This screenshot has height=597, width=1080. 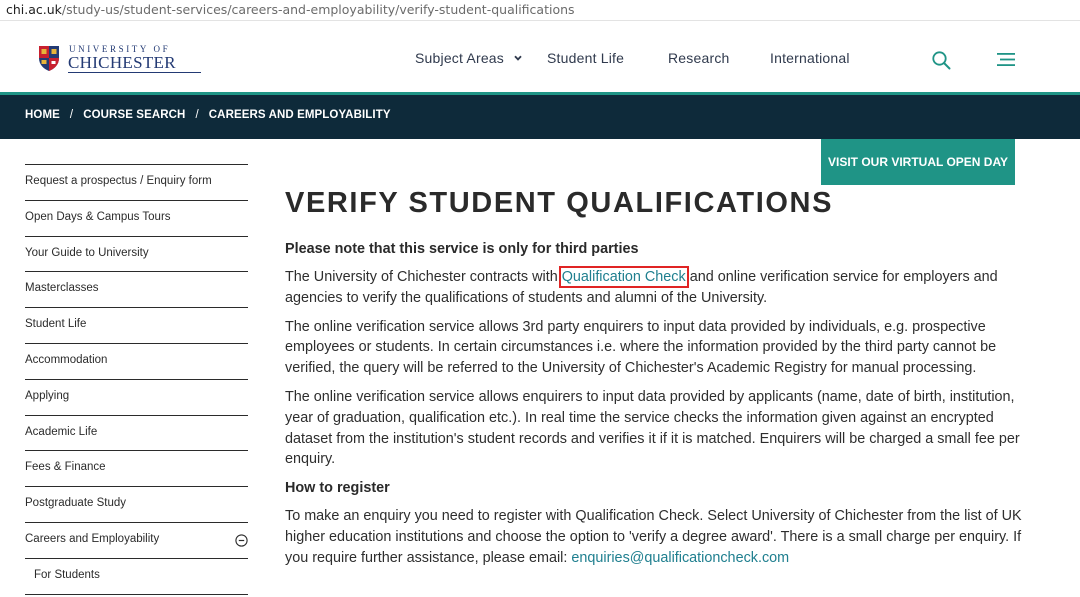 I want to click on sidebar-item-prospectus: Request a prospectus / Enquiry form, so click(x=136, y=182).